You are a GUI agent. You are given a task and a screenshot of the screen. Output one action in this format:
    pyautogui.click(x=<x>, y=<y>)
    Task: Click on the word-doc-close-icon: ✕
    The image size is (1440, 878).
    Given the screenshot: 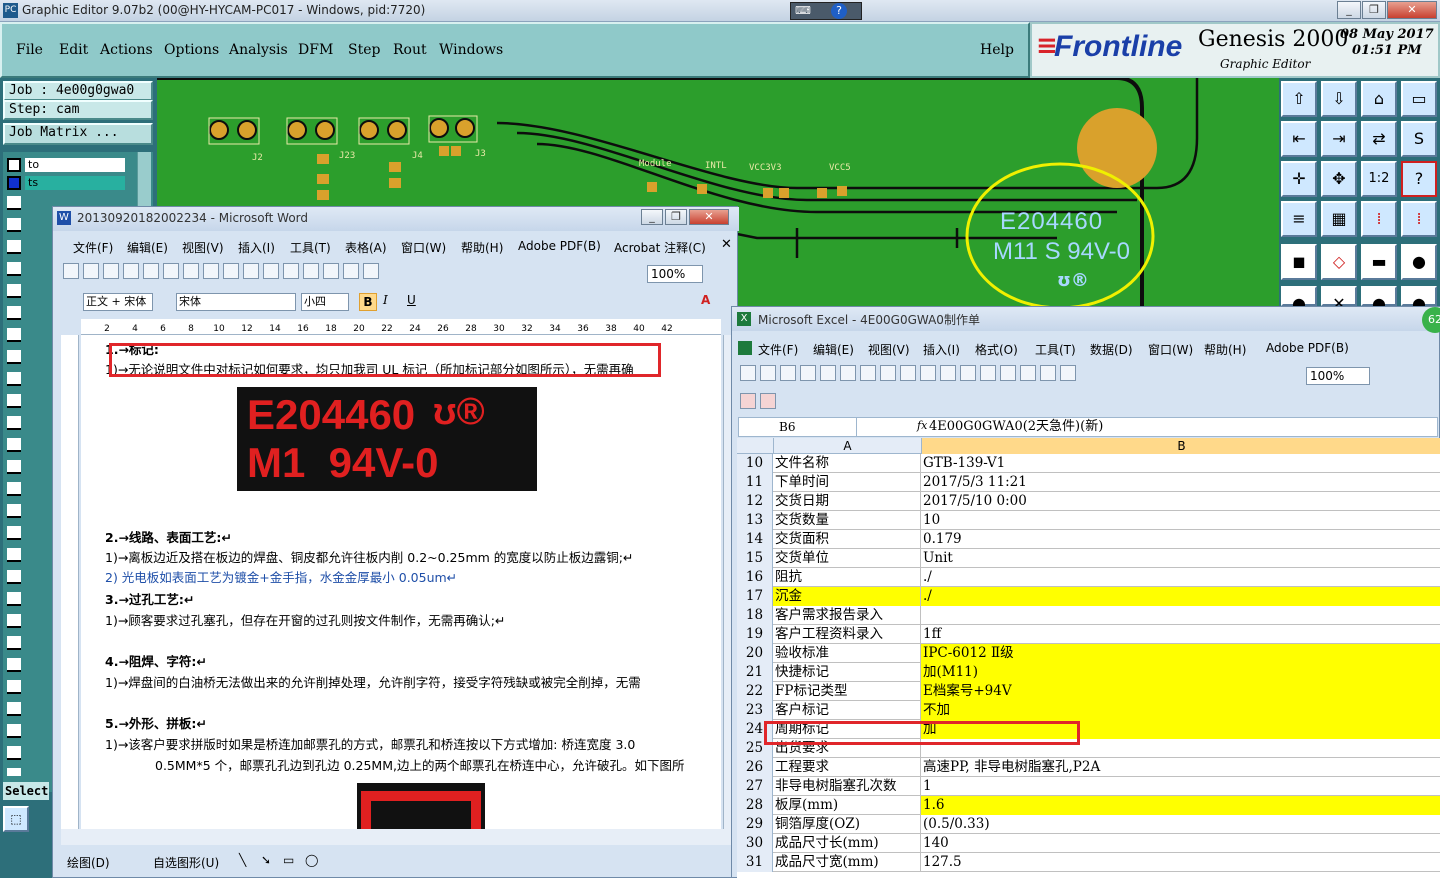 What is the action you would take?
    pyautogui.click(x=726, y=244)
    